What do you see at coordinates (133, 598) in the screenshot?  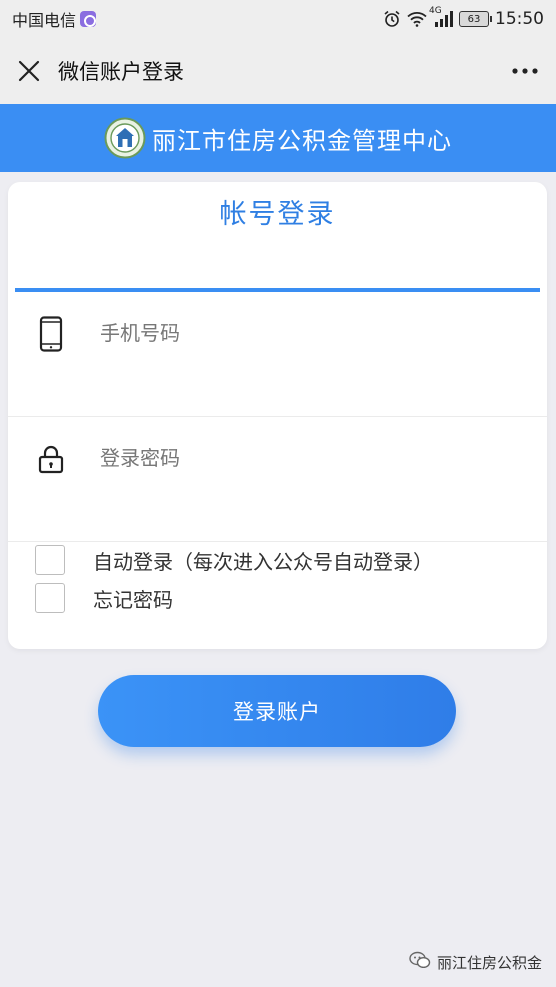 I see `forget-password-label: 忘记密码` at bounding box center [133, 598].